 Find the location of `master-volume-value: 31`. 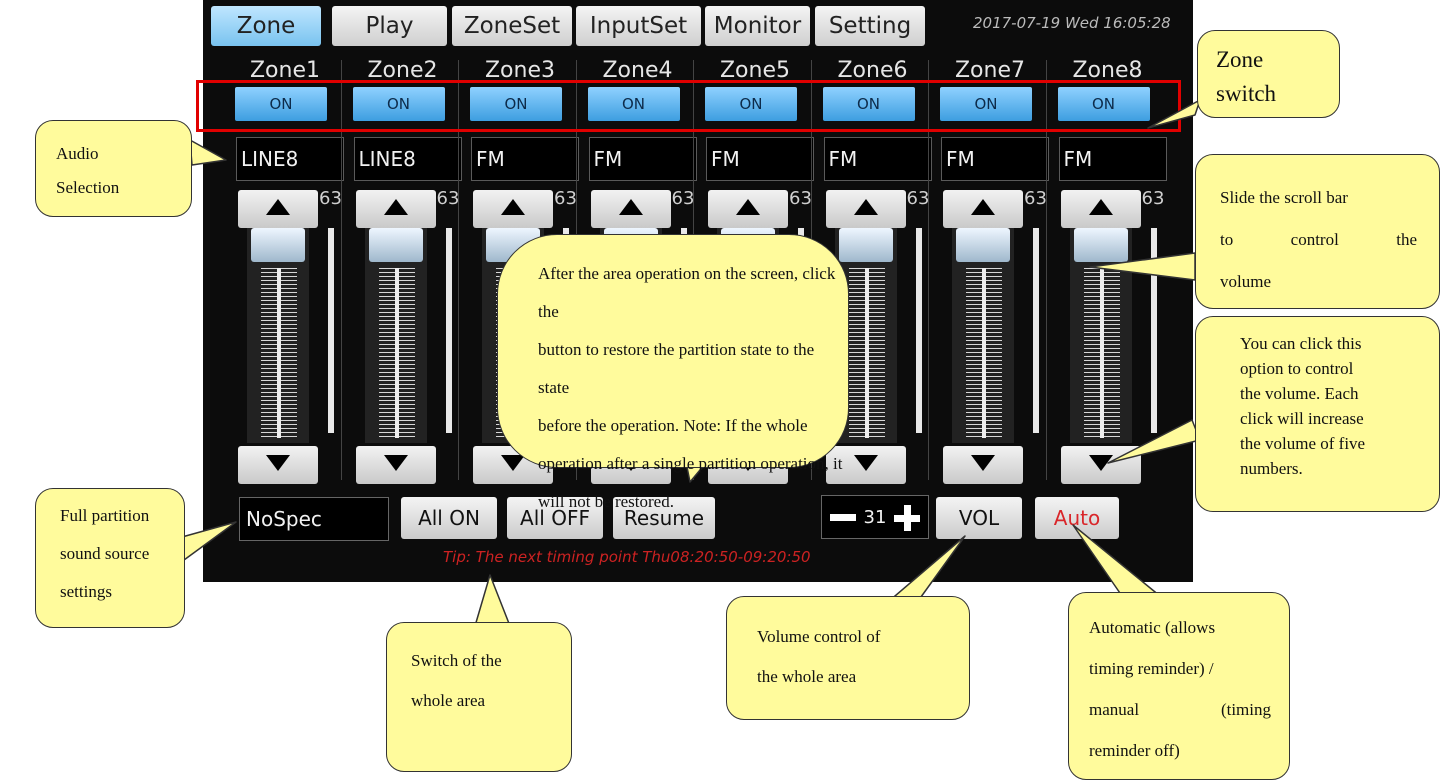

master-volume-value: 31 is located at coordinates (875, 517).